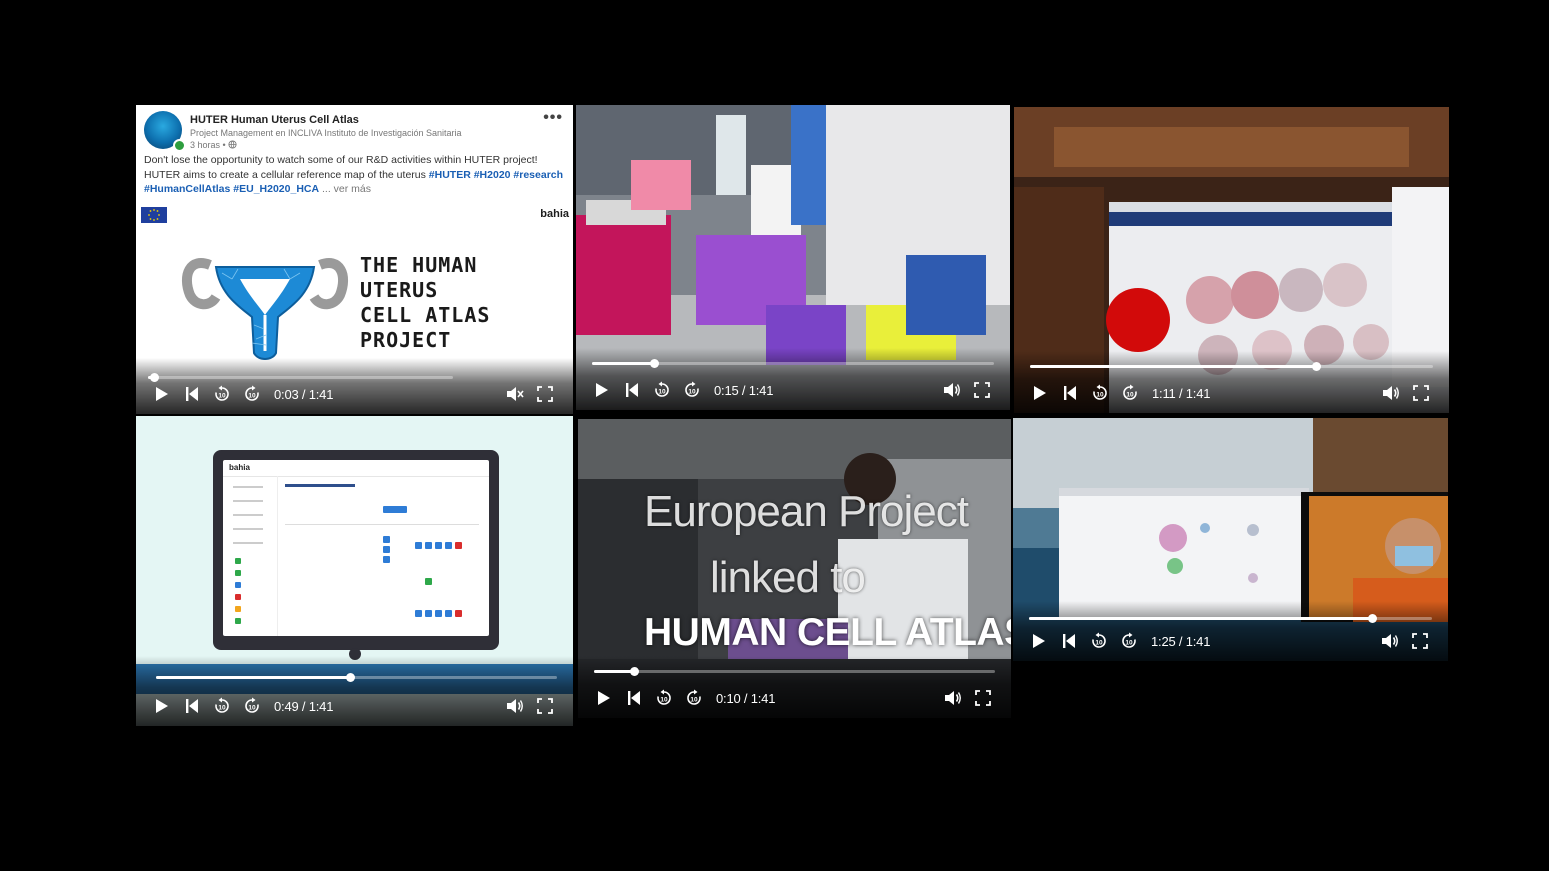 This screenshot has height=871, width=1549. Describe the element at coordinates (515, 394) in the screenshot. I see `mute-icon` at that location.